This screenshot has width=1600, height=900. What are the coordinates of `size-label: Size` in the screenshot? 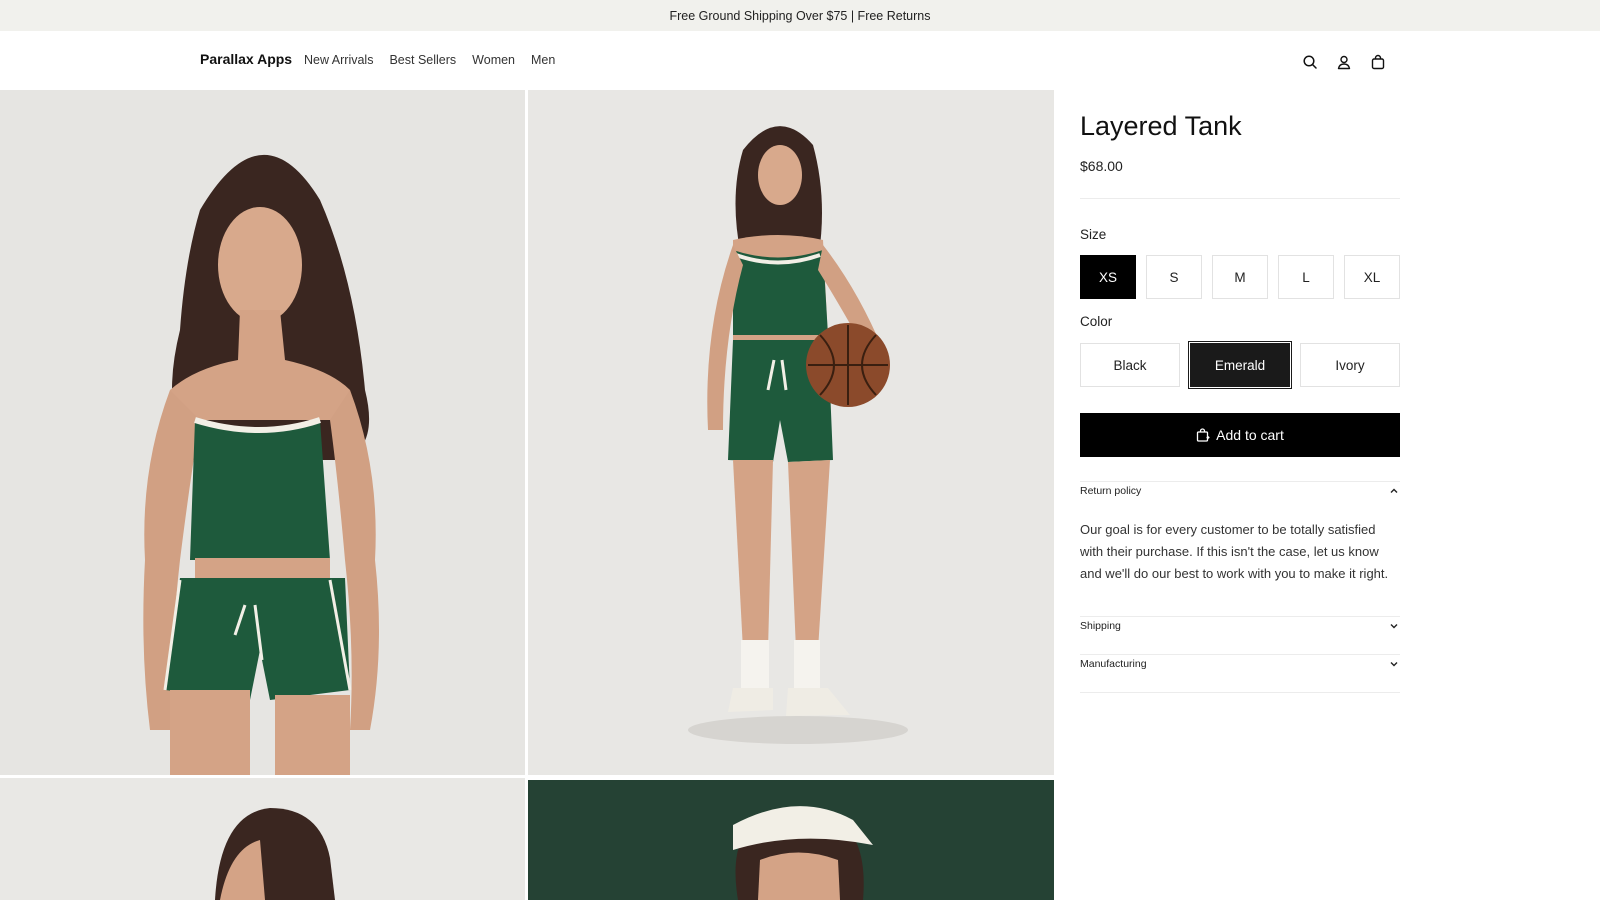 It's located at (1093, 234).